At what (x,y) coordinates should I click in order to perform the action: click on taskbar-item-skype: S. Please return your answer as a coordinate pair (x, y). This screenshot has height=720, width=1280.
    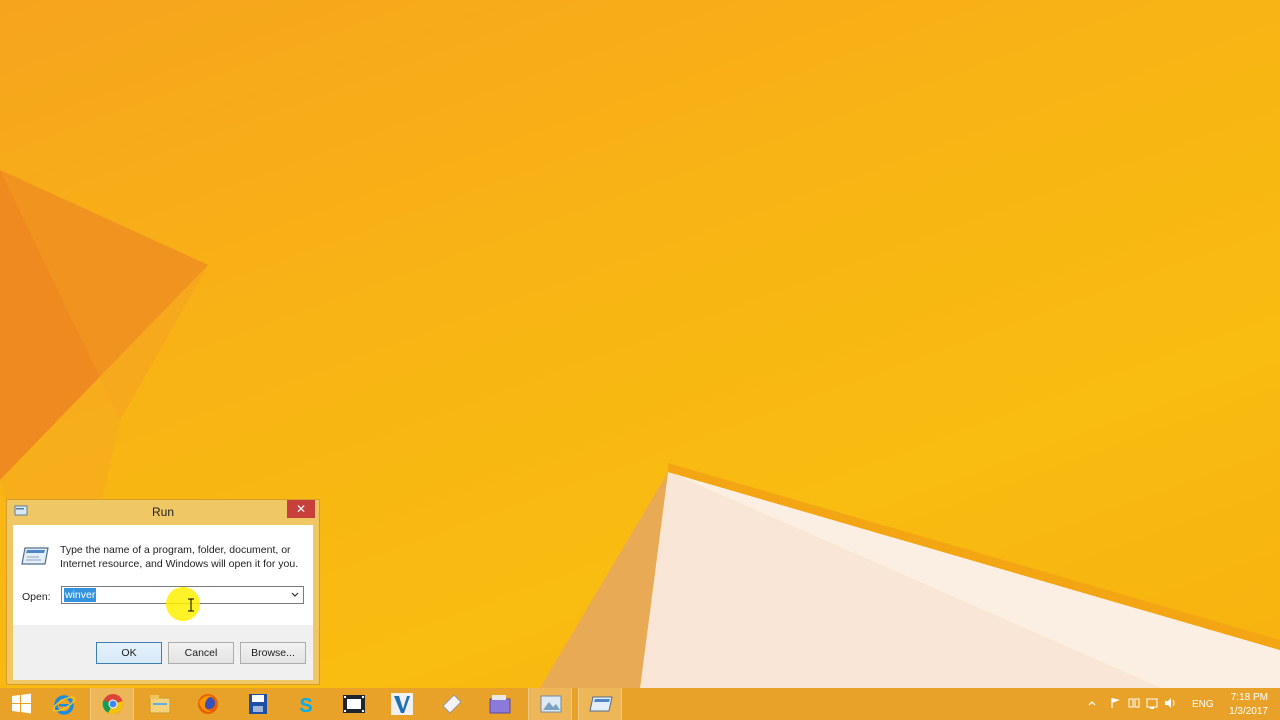
    Looking at the image, I should click on (306, 704).